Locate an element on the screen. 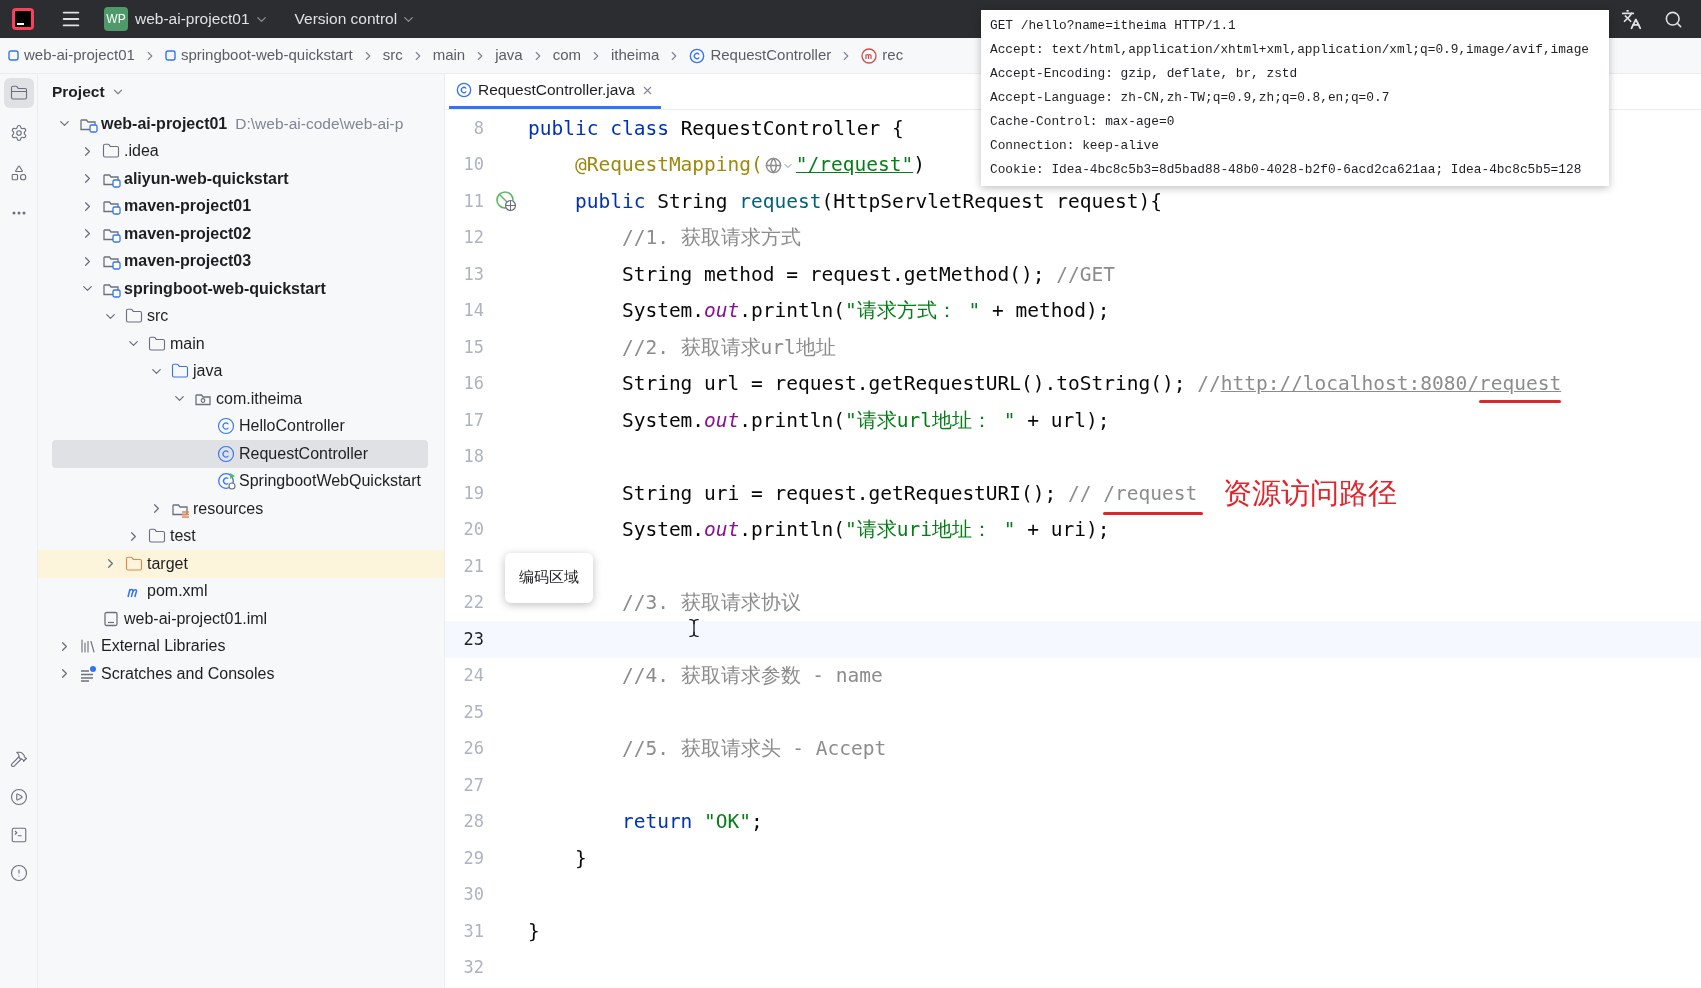 The height and width of the screenshot is (988, 1701). search-icon is located at coordinates (1673, 19).